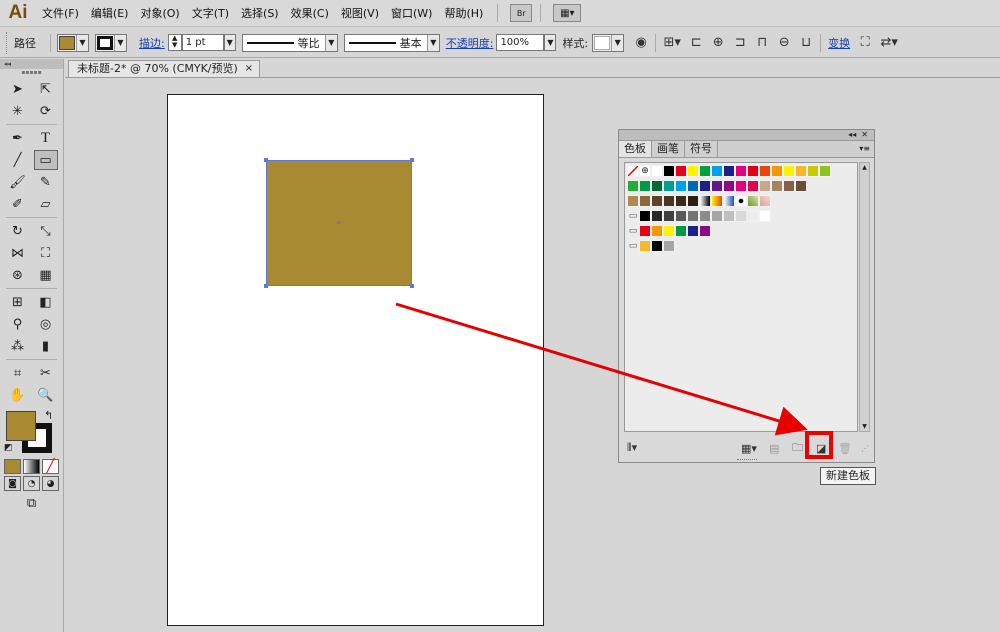 Image resolution: width=1000 pixels, height=632 pixels. I want to click on arrow-line, so click(601, 369).